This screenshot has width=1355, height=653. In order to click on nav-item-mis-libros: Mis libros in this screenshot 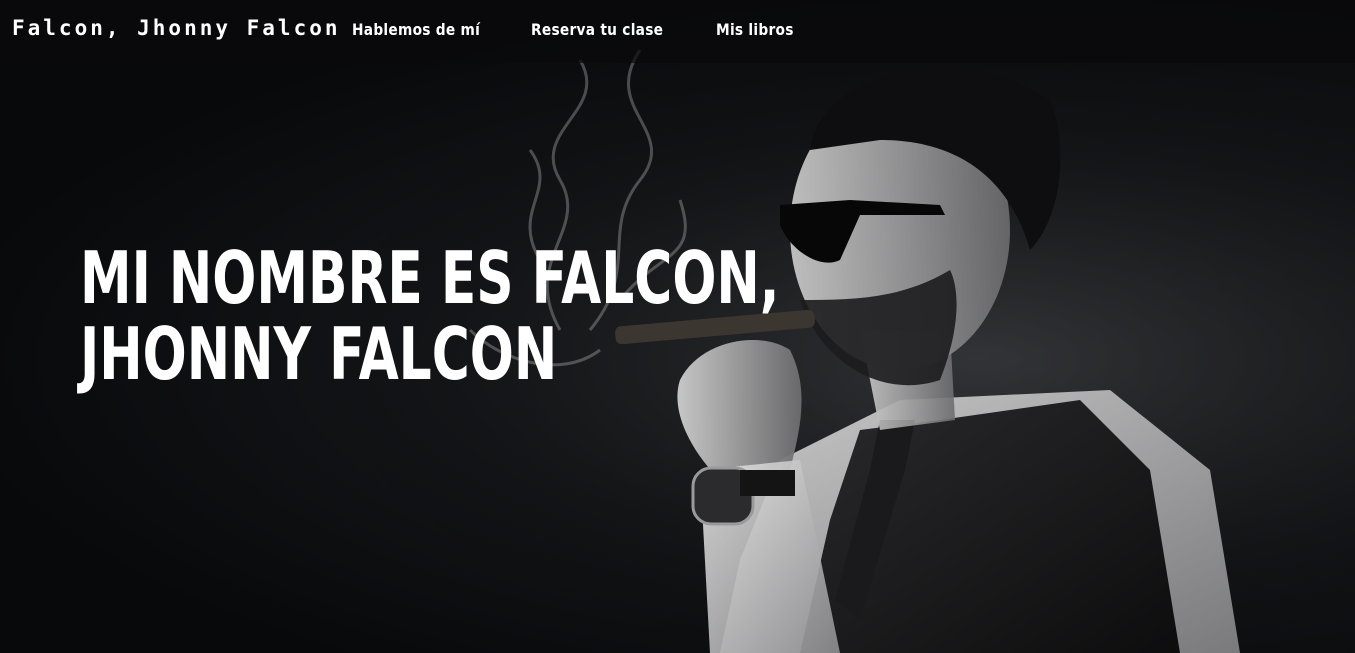, I will do `click(755, 29)`.